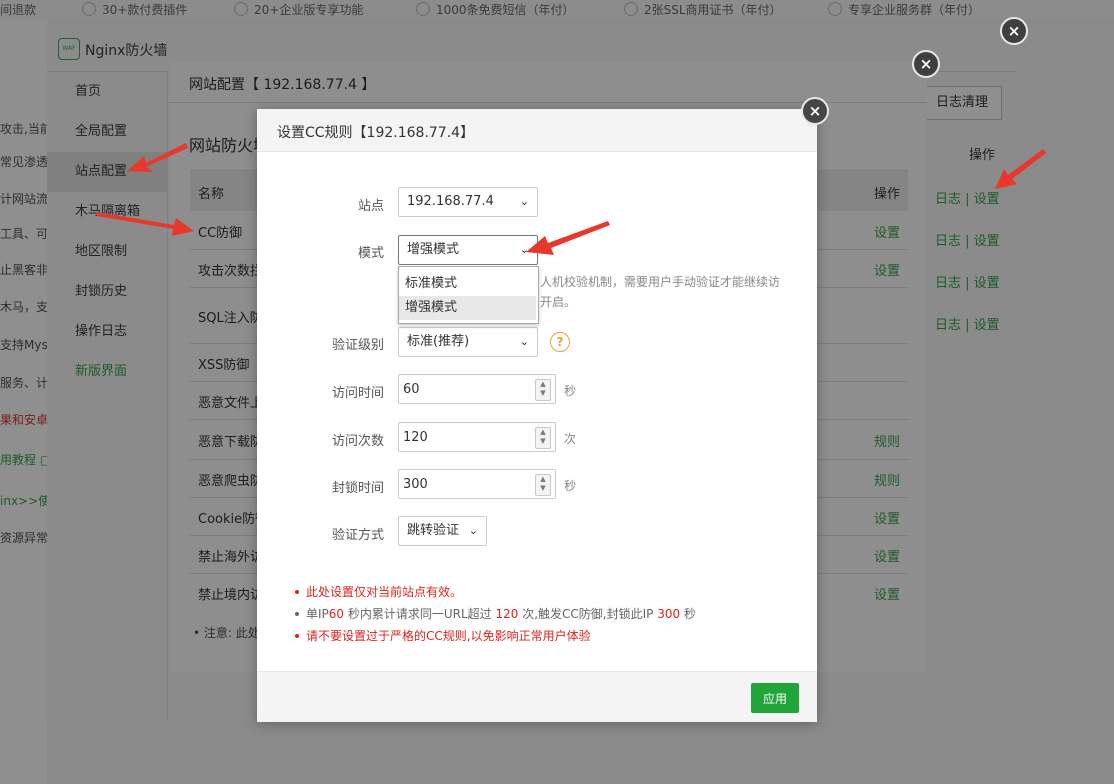 The height and width of the screenshot is (784, 1114). Describe the element at coordinates (357, 393) in the screenshot. I see `visit-time-label: 访问时间` at that location.